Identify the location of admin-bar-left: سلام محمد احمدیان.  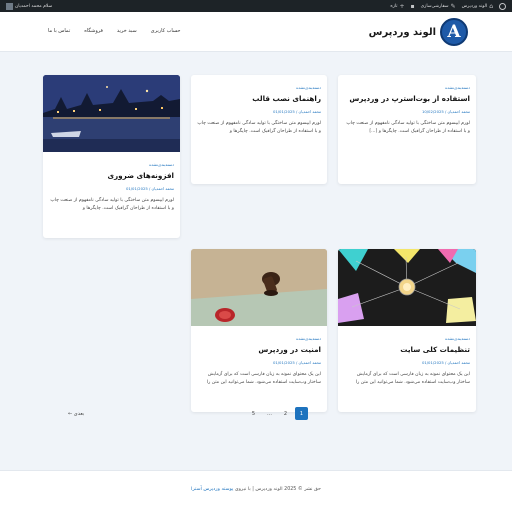
(29, 6).